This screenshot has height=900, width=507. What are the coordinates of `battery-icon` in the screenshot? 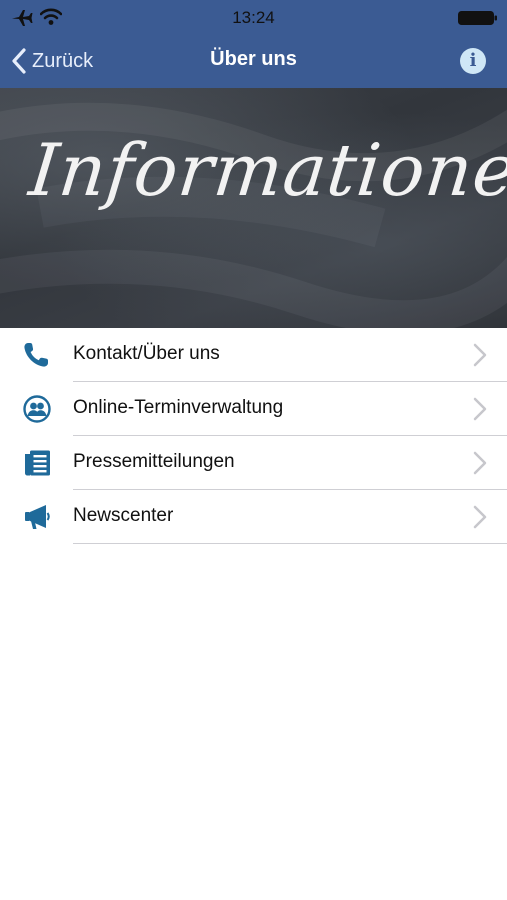 It's located at (477, 18).